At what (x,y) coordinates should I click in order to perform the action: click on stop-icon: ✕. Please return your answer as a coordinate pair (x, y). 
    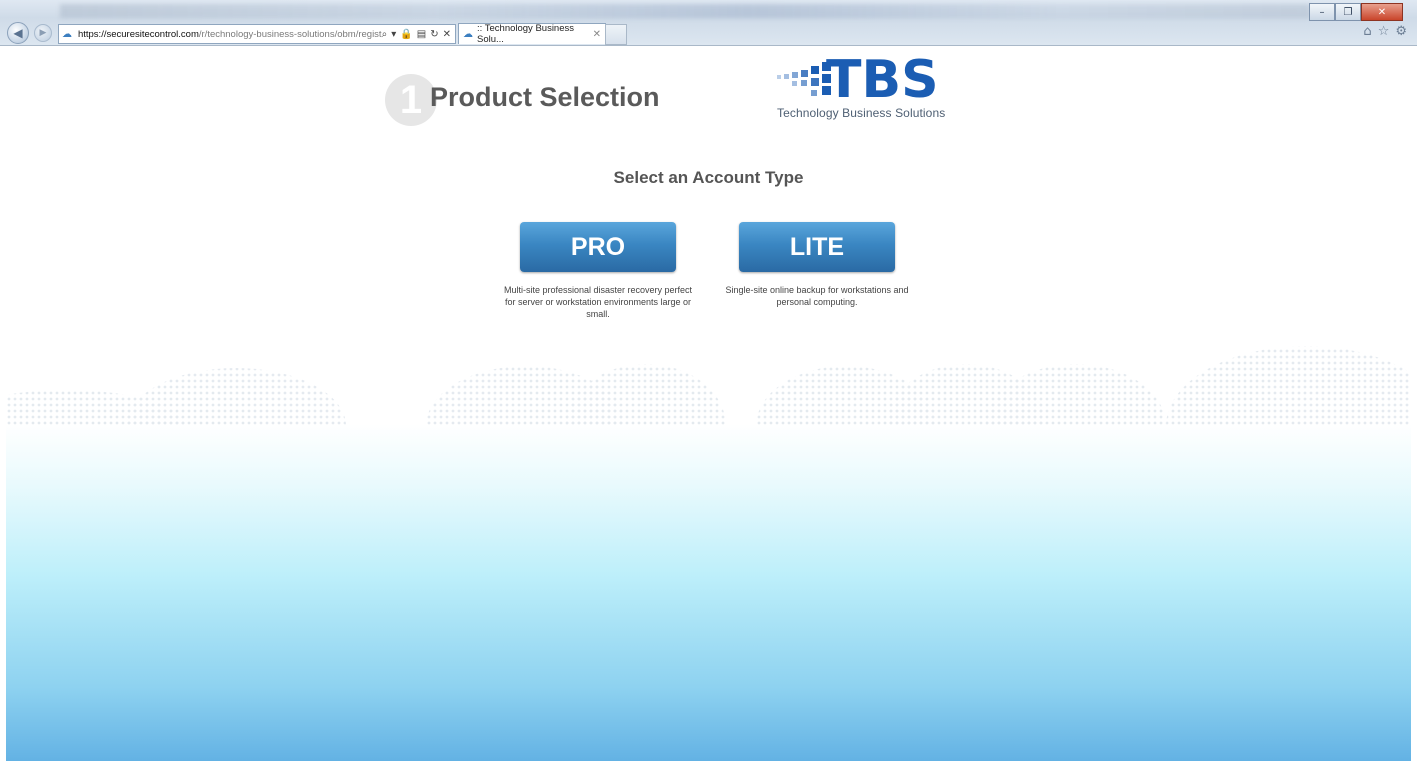
    Looking at the image, I should click on (447, 34).